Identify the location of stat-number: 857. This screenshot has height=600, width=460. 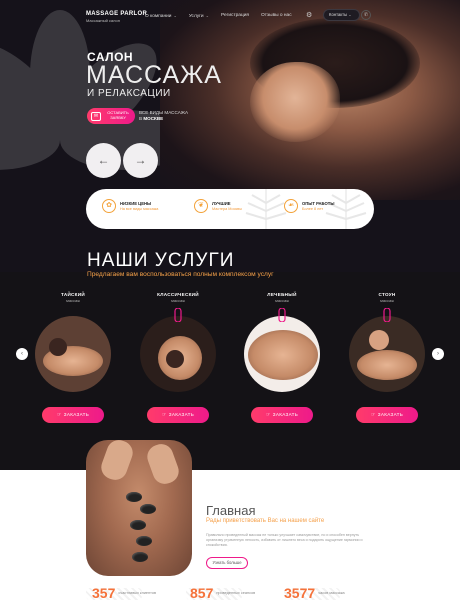
(202, 592).